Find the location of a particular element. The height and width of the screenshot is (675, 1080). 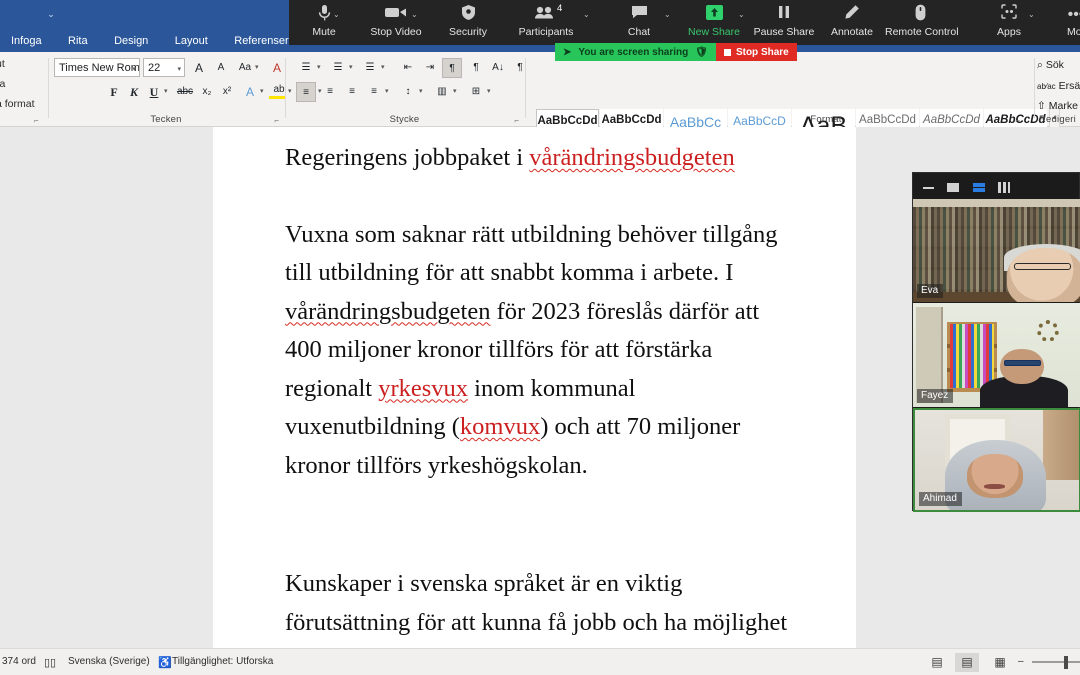

more-button: ••• Mor is located at coordinates (1060, 21).